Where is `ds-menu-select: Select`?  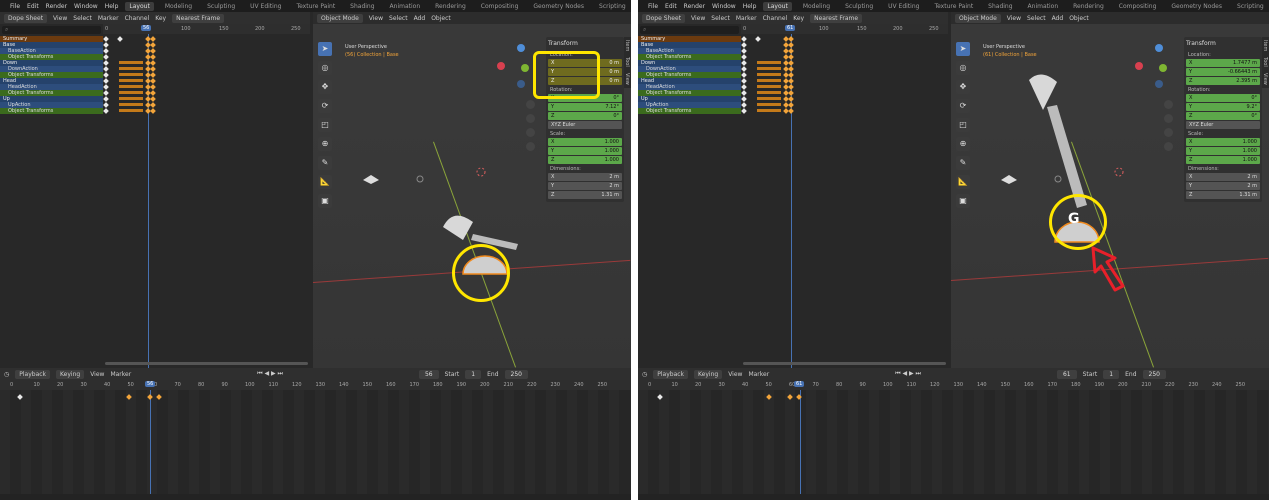 ds-menu-select: Select is located at coordinates (720, 18).